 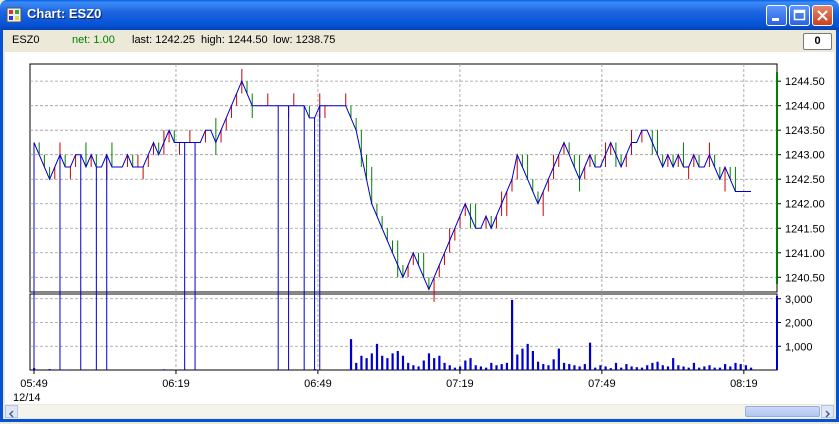 I want to click on last-price: last: 1242.25, so click(x=163, y=40).